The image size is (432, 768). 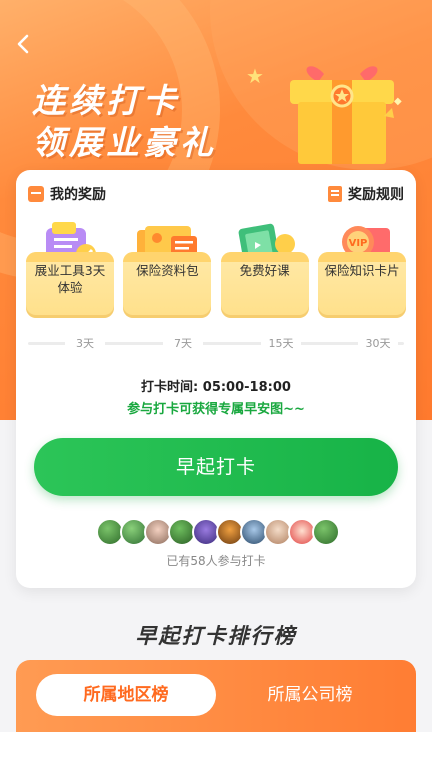 What do you see at coordinates (216, 272) in the screenshot?
I see `reward-list: 展业工具3天体验 保险资料包 免费好课 VIP 保险知识卡片` at bounding box center [216, 272].